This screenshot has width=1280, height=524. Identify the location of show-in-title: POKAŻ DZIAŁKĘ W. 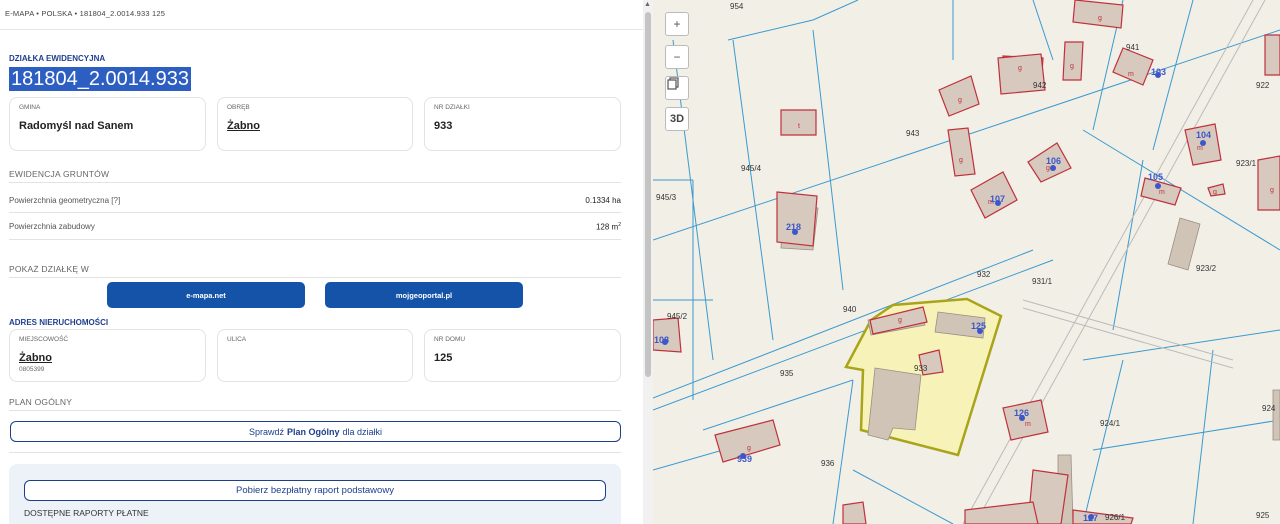
(49, 269).